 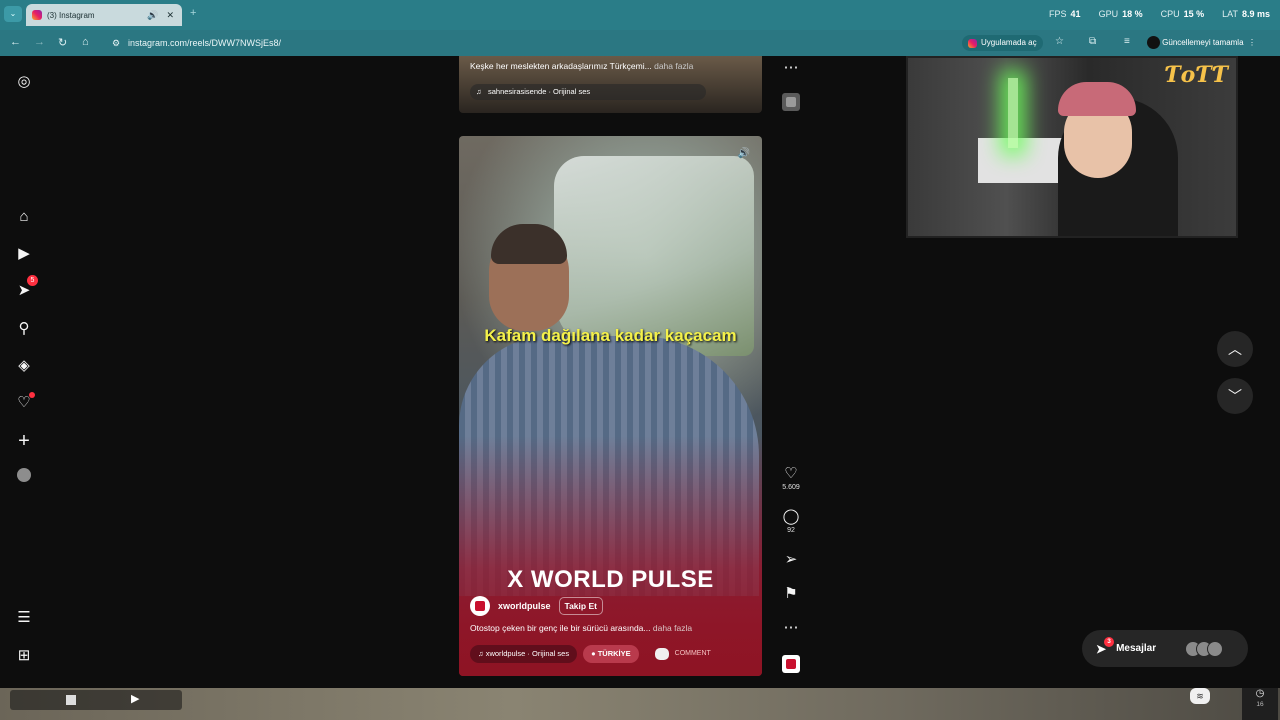 What do you see at coordinates (744, 154) in the screenshot?
I see `volume-icon: 🔊` at bounding box center [744, 154].